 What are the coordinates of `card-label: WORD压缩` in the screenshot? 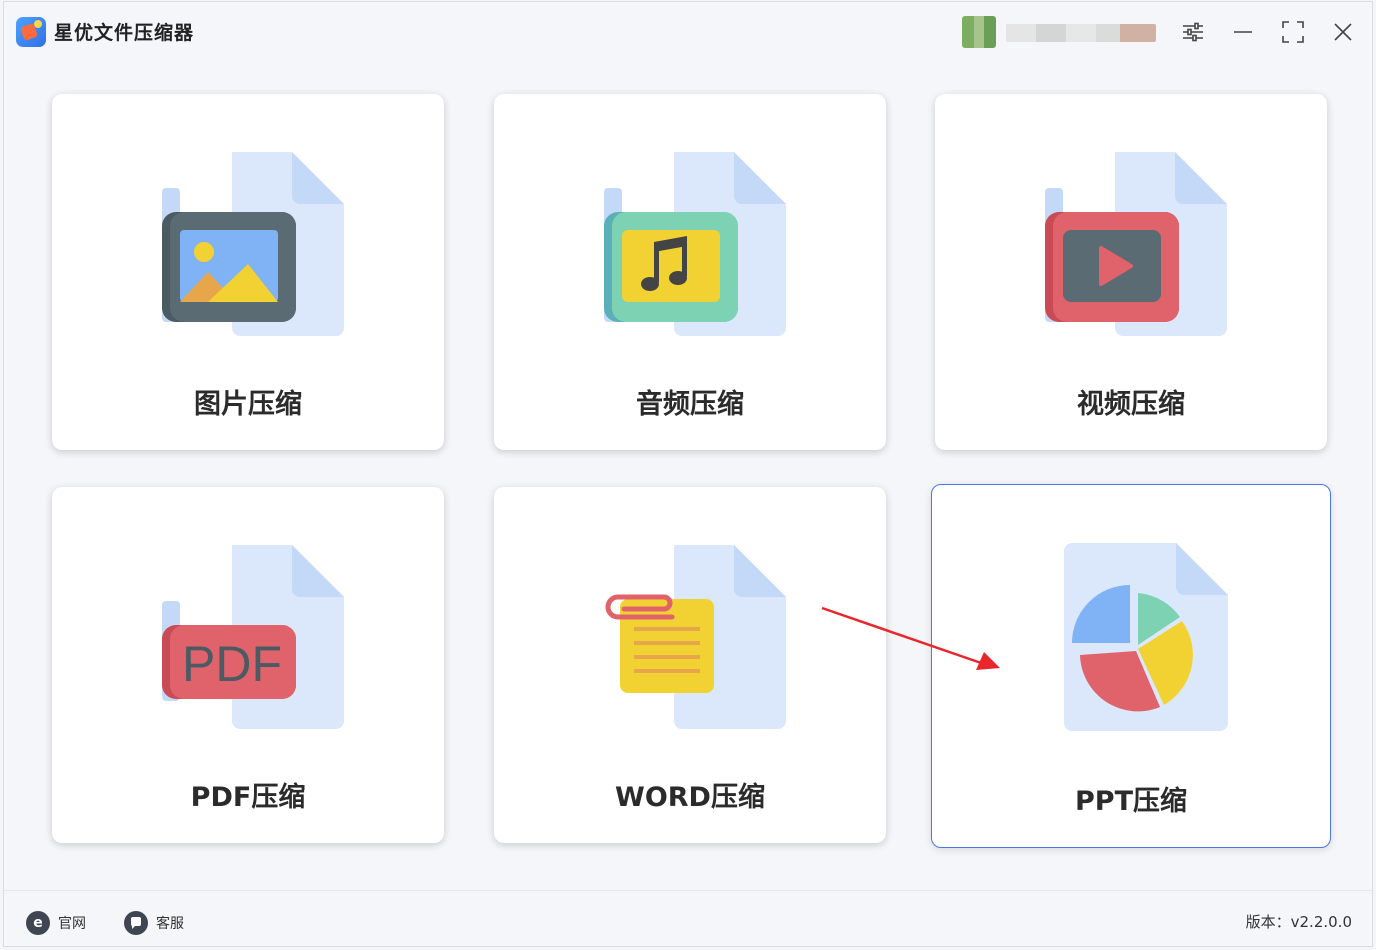 It's located at (690, 797).